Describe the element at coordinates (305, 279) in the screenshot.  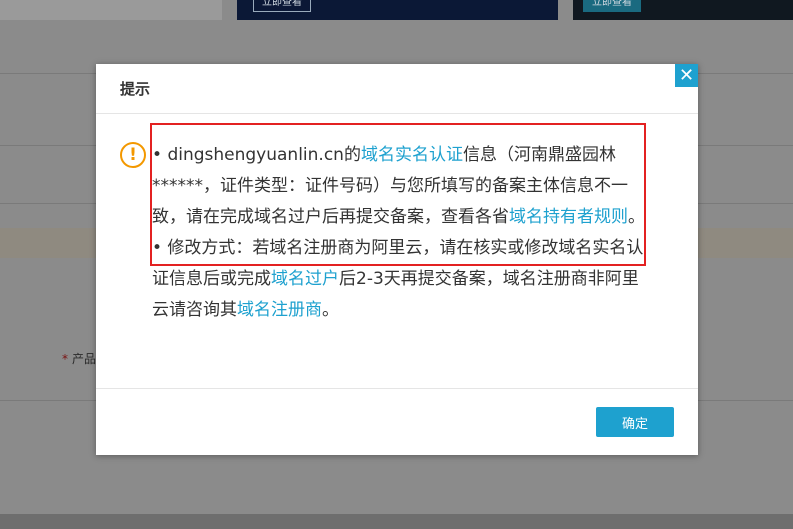
I see `domain-transfer-link: 域名过户` at that location.